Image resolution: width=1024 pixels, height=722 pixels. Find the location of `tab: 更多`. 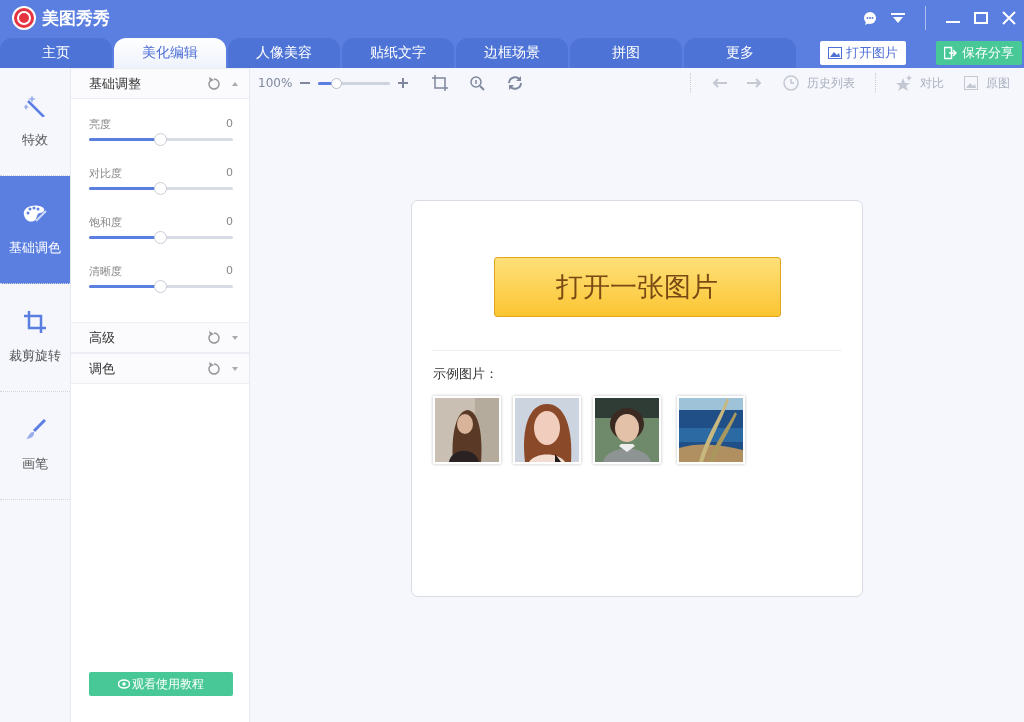

tab: 更多 is located at coordinates (740, 53).